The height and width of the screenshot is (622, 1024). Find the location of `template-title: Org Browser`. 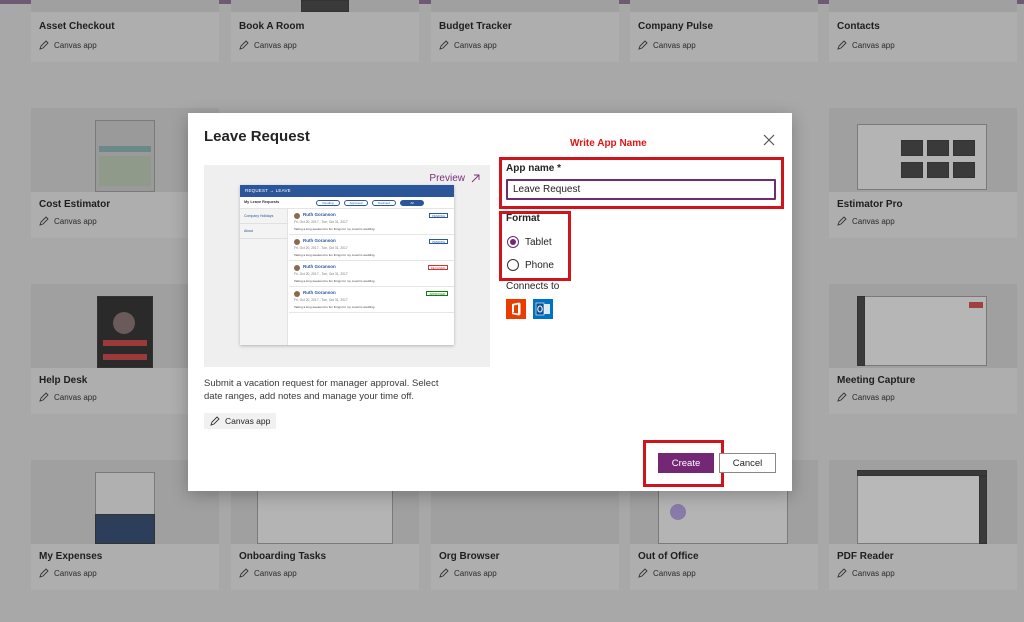

template-title: Org Browser is located at coordinates (469, 556).